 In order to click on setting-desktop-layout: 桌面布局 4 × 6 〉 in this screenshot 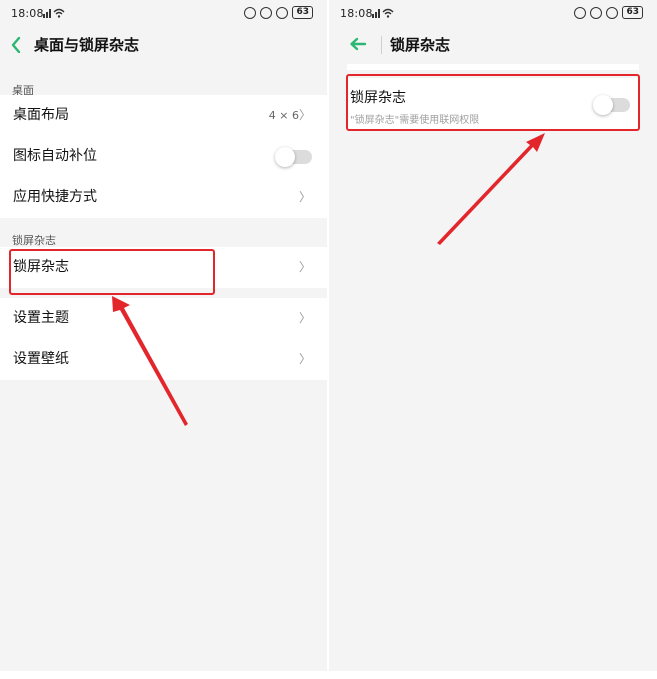, I will do `click(163, 115)`.